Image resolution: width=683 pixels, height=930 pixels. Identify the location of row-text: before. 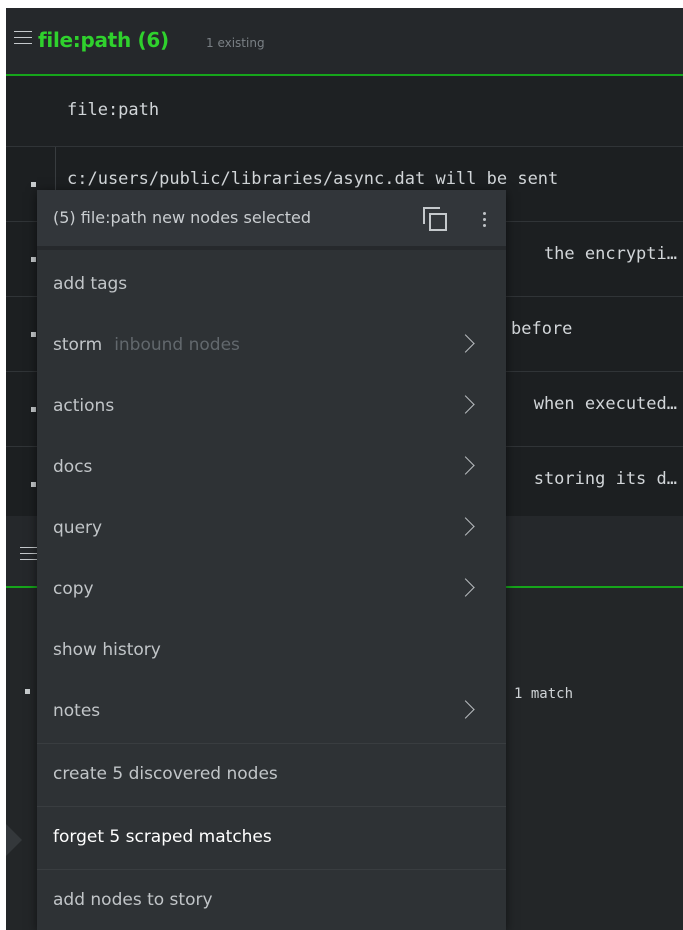
(542, 329).